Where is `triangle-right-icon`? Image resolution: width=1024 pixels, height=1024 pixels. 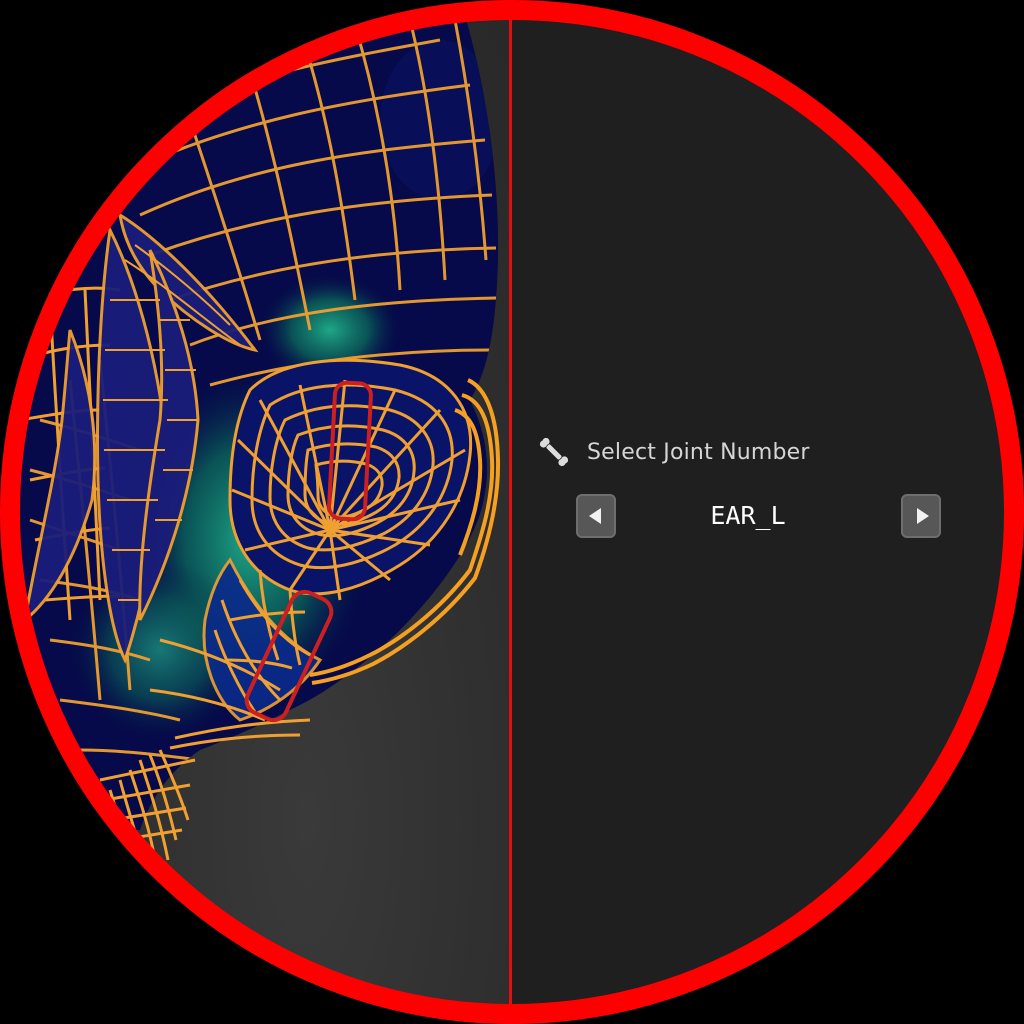 triangle-right-icon is located at coordinates (922, 516).